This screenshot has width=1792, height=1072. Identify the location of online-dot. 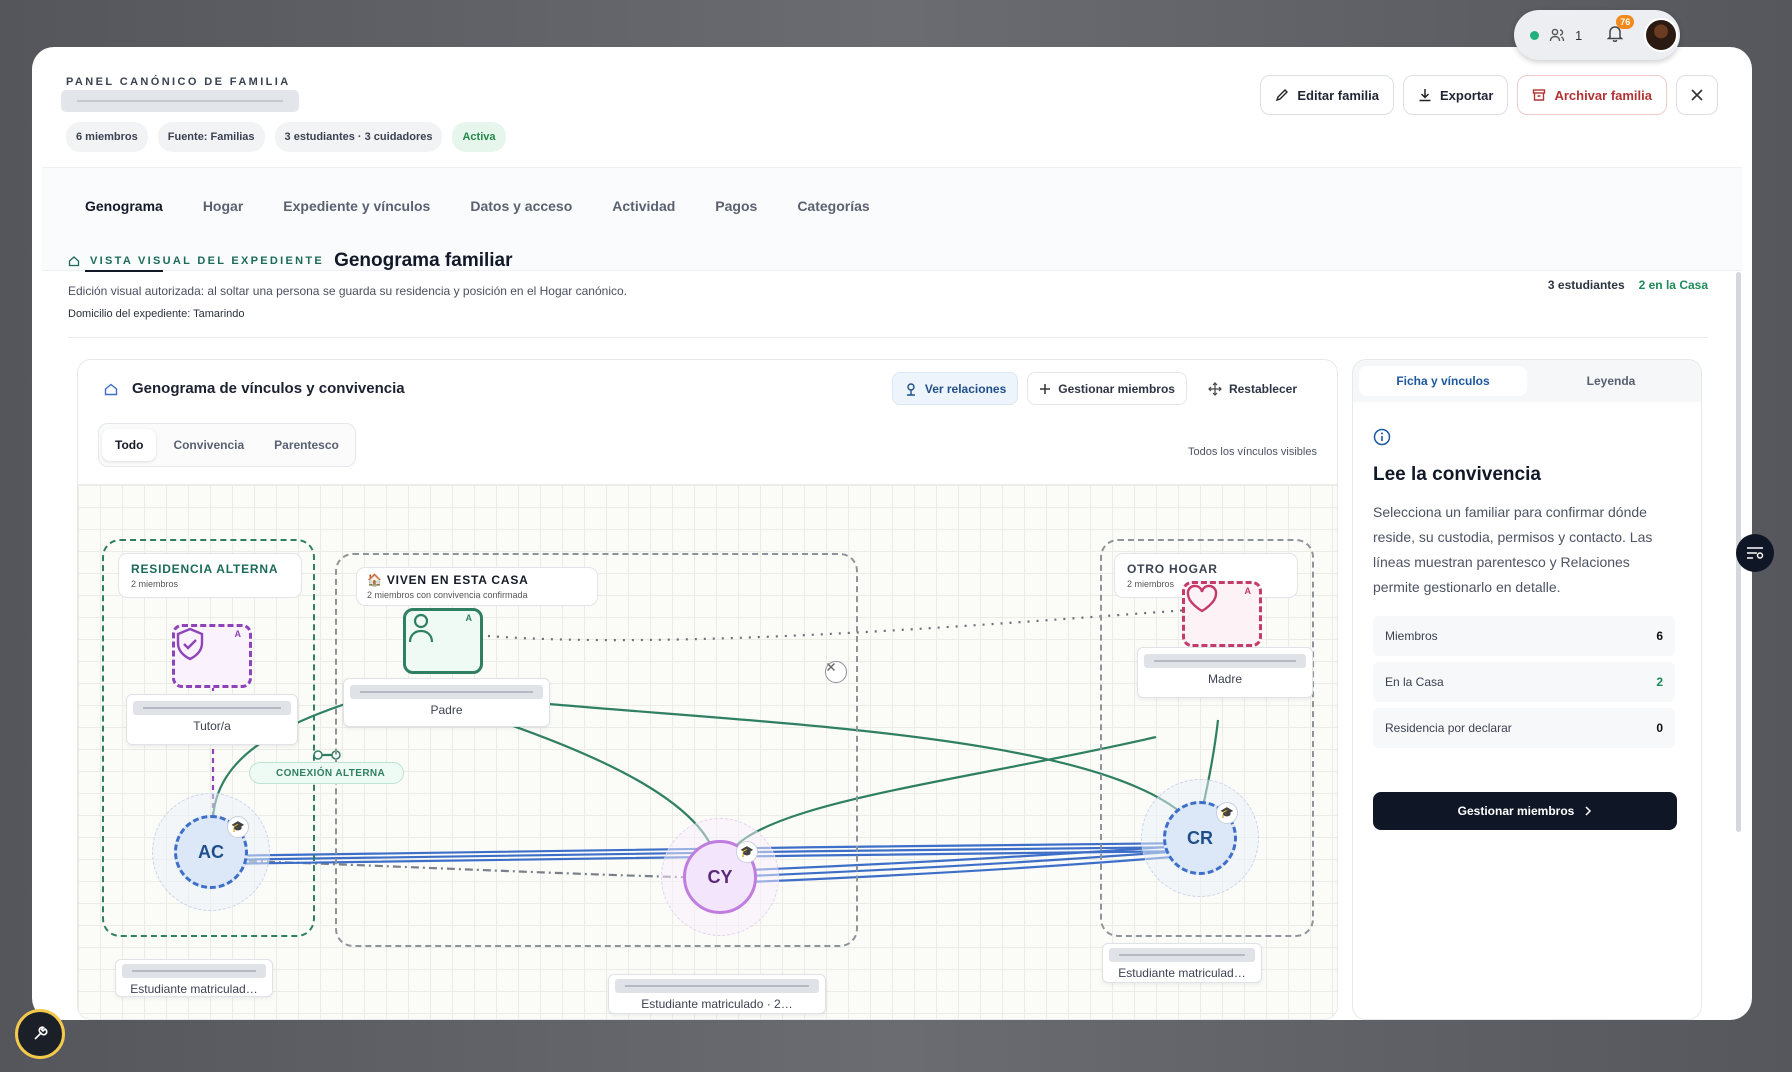
(1534, 35).